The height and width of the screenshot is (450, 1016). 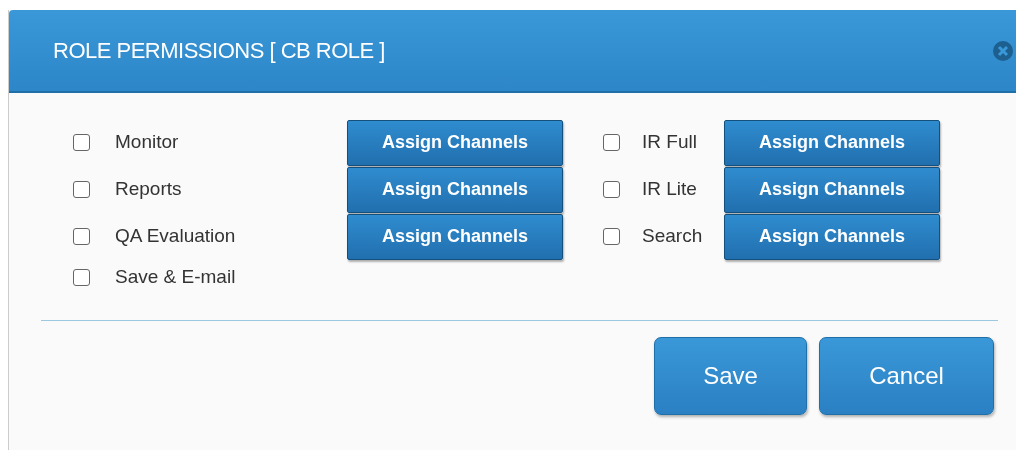 I want to click on cancel-button: Cancel, so click(x=906, y=376).